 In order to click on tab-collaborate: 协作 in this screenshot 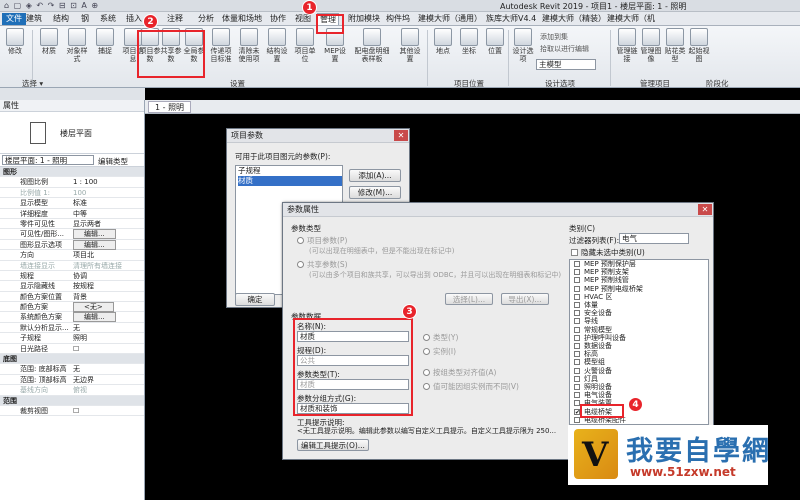, I will do `click(278, 19)`.